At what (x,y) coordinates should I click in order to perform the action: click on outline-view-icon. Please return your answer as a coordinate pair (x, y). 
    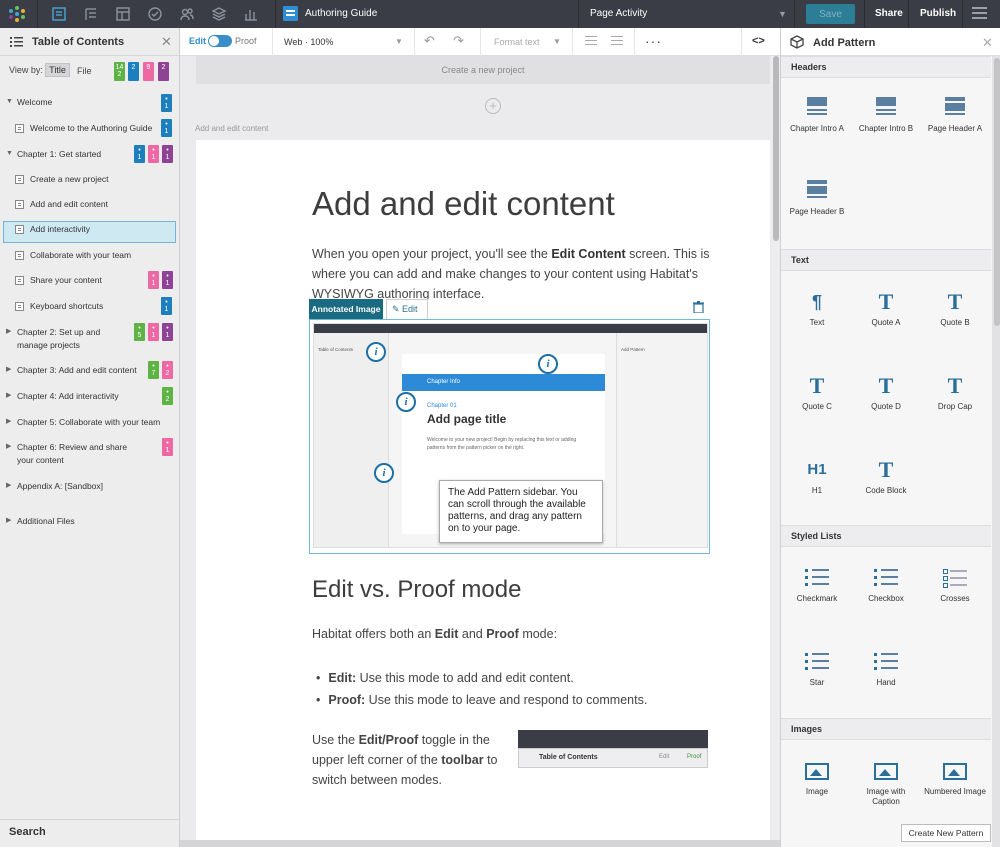
    Looking at the image, I should click on (91, 14).